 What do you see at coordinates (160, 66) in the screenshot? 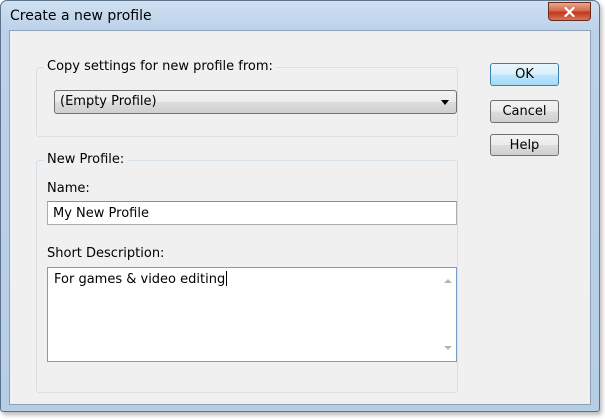
I see `copy-settings-label: Copy settings for new profile from:` at bounding box center [160, 66].